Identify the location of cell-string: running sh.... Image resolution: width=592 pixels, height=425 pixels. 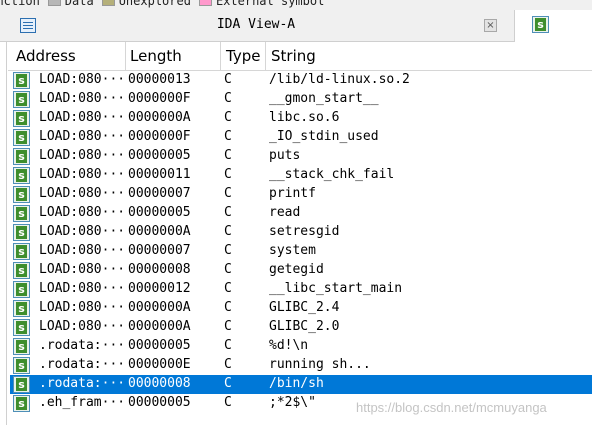
(320, 364).